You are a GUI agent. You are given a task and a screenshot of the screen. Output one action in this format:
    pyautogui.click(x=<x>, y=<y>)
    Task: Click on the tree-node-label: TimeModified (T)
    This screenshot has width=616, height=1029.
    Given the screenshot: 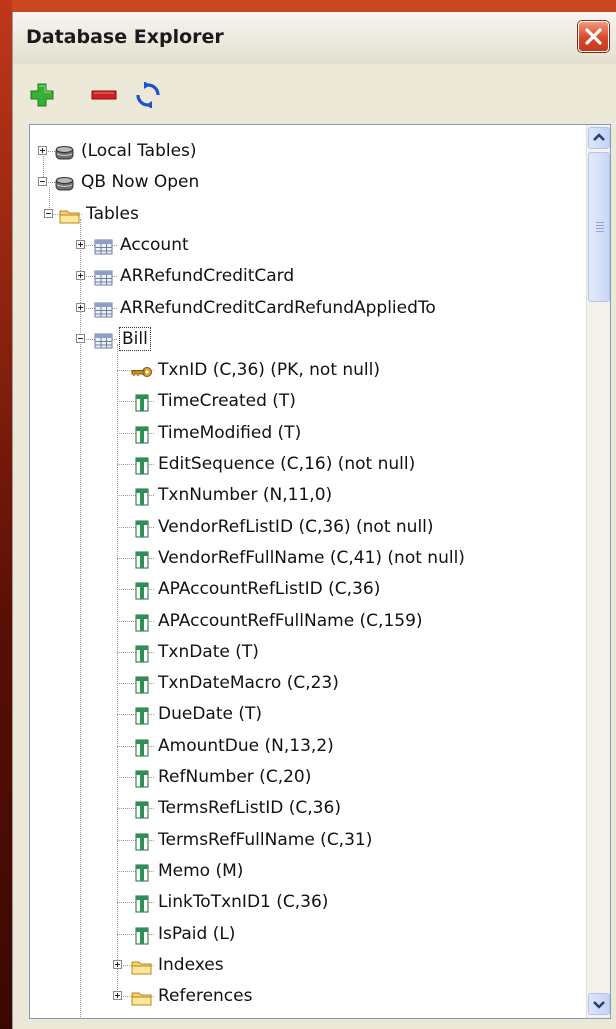 What is the action you would take?
    pyautogui.click(x=230, y=432)
    